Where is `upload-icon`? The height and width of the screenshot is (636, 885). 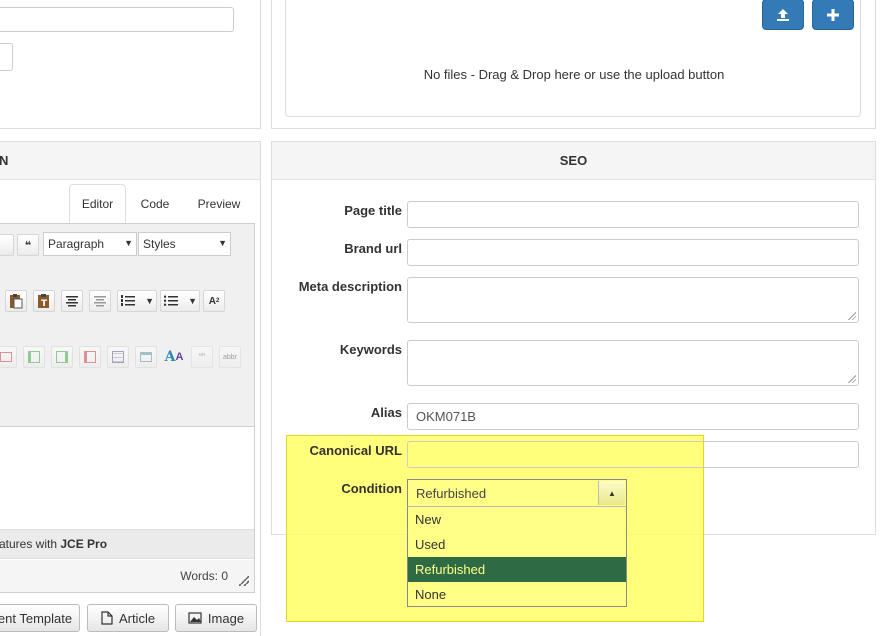
upload-icon is located at coordinates (783, 14).